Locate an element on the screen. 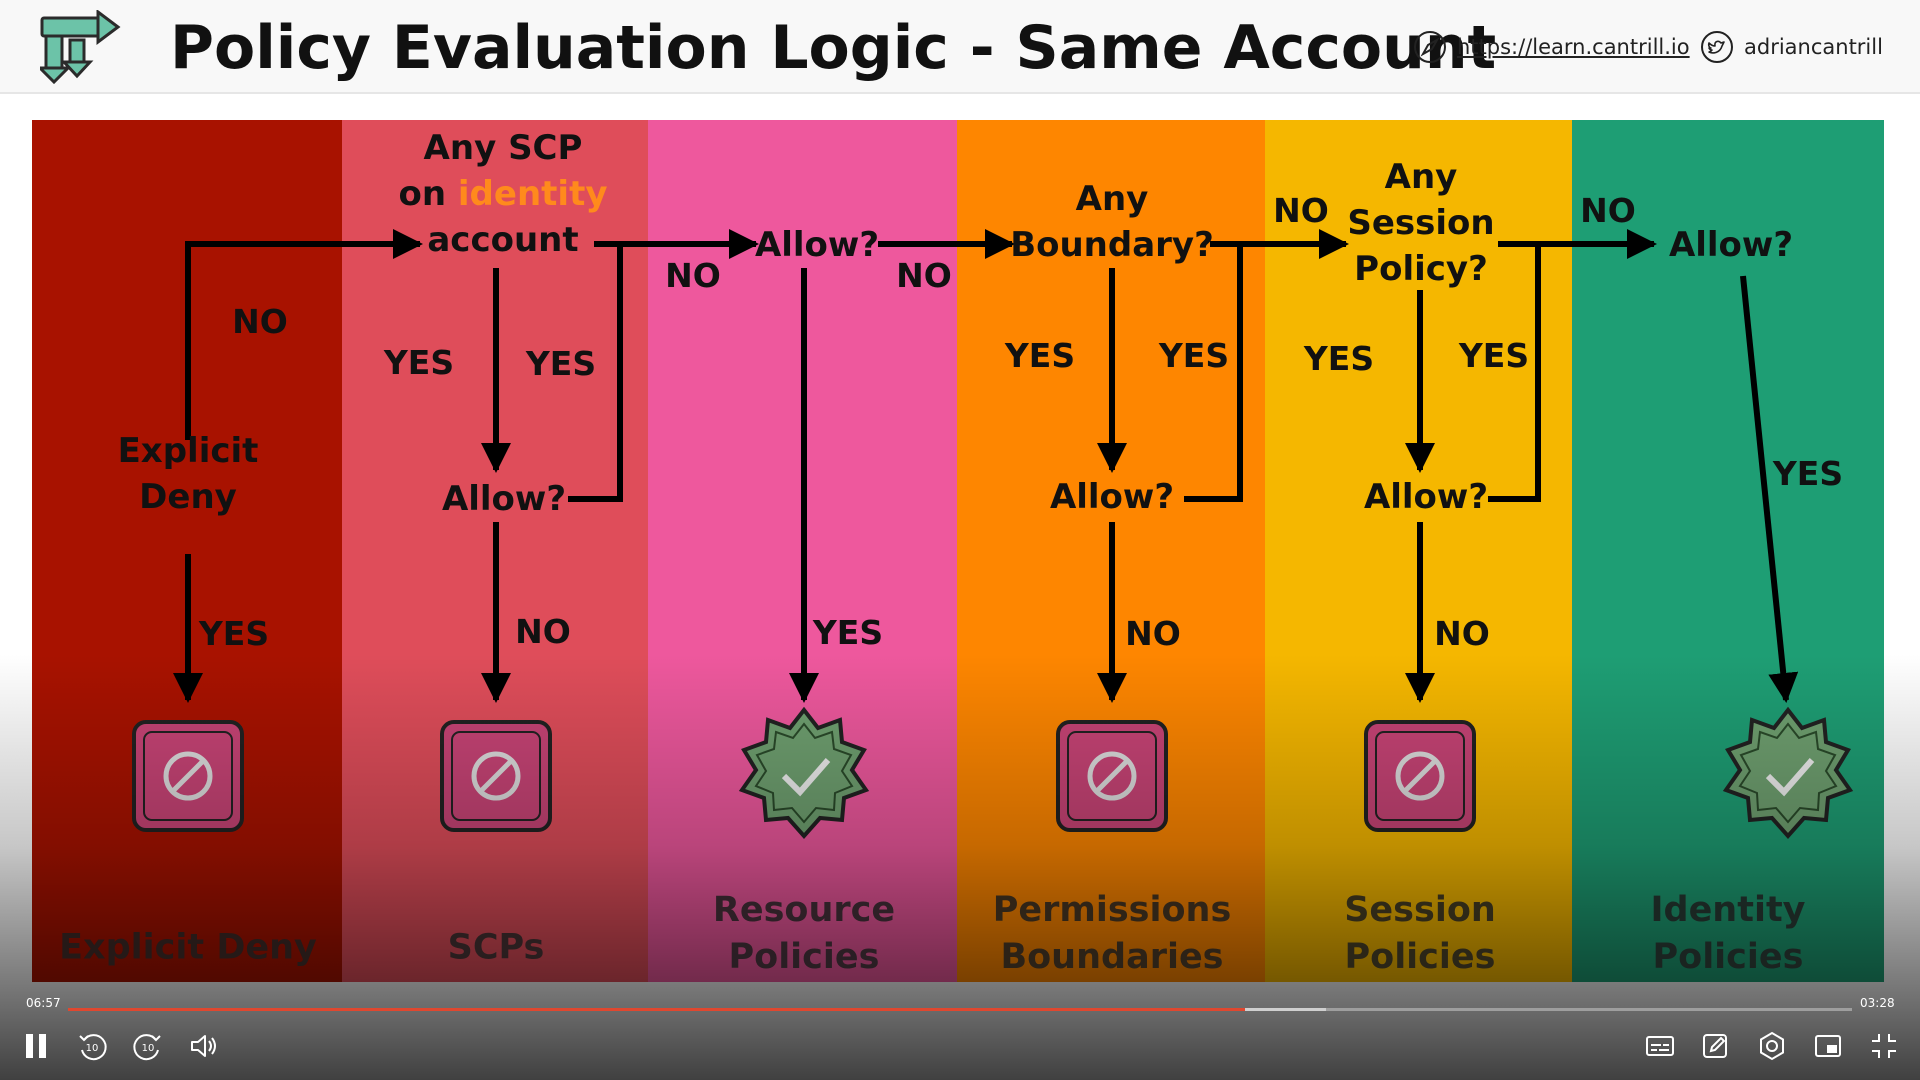 The width and height of the screenshot is (1920, 1080). subtitles-button is located at coordinates (1660, 1046).